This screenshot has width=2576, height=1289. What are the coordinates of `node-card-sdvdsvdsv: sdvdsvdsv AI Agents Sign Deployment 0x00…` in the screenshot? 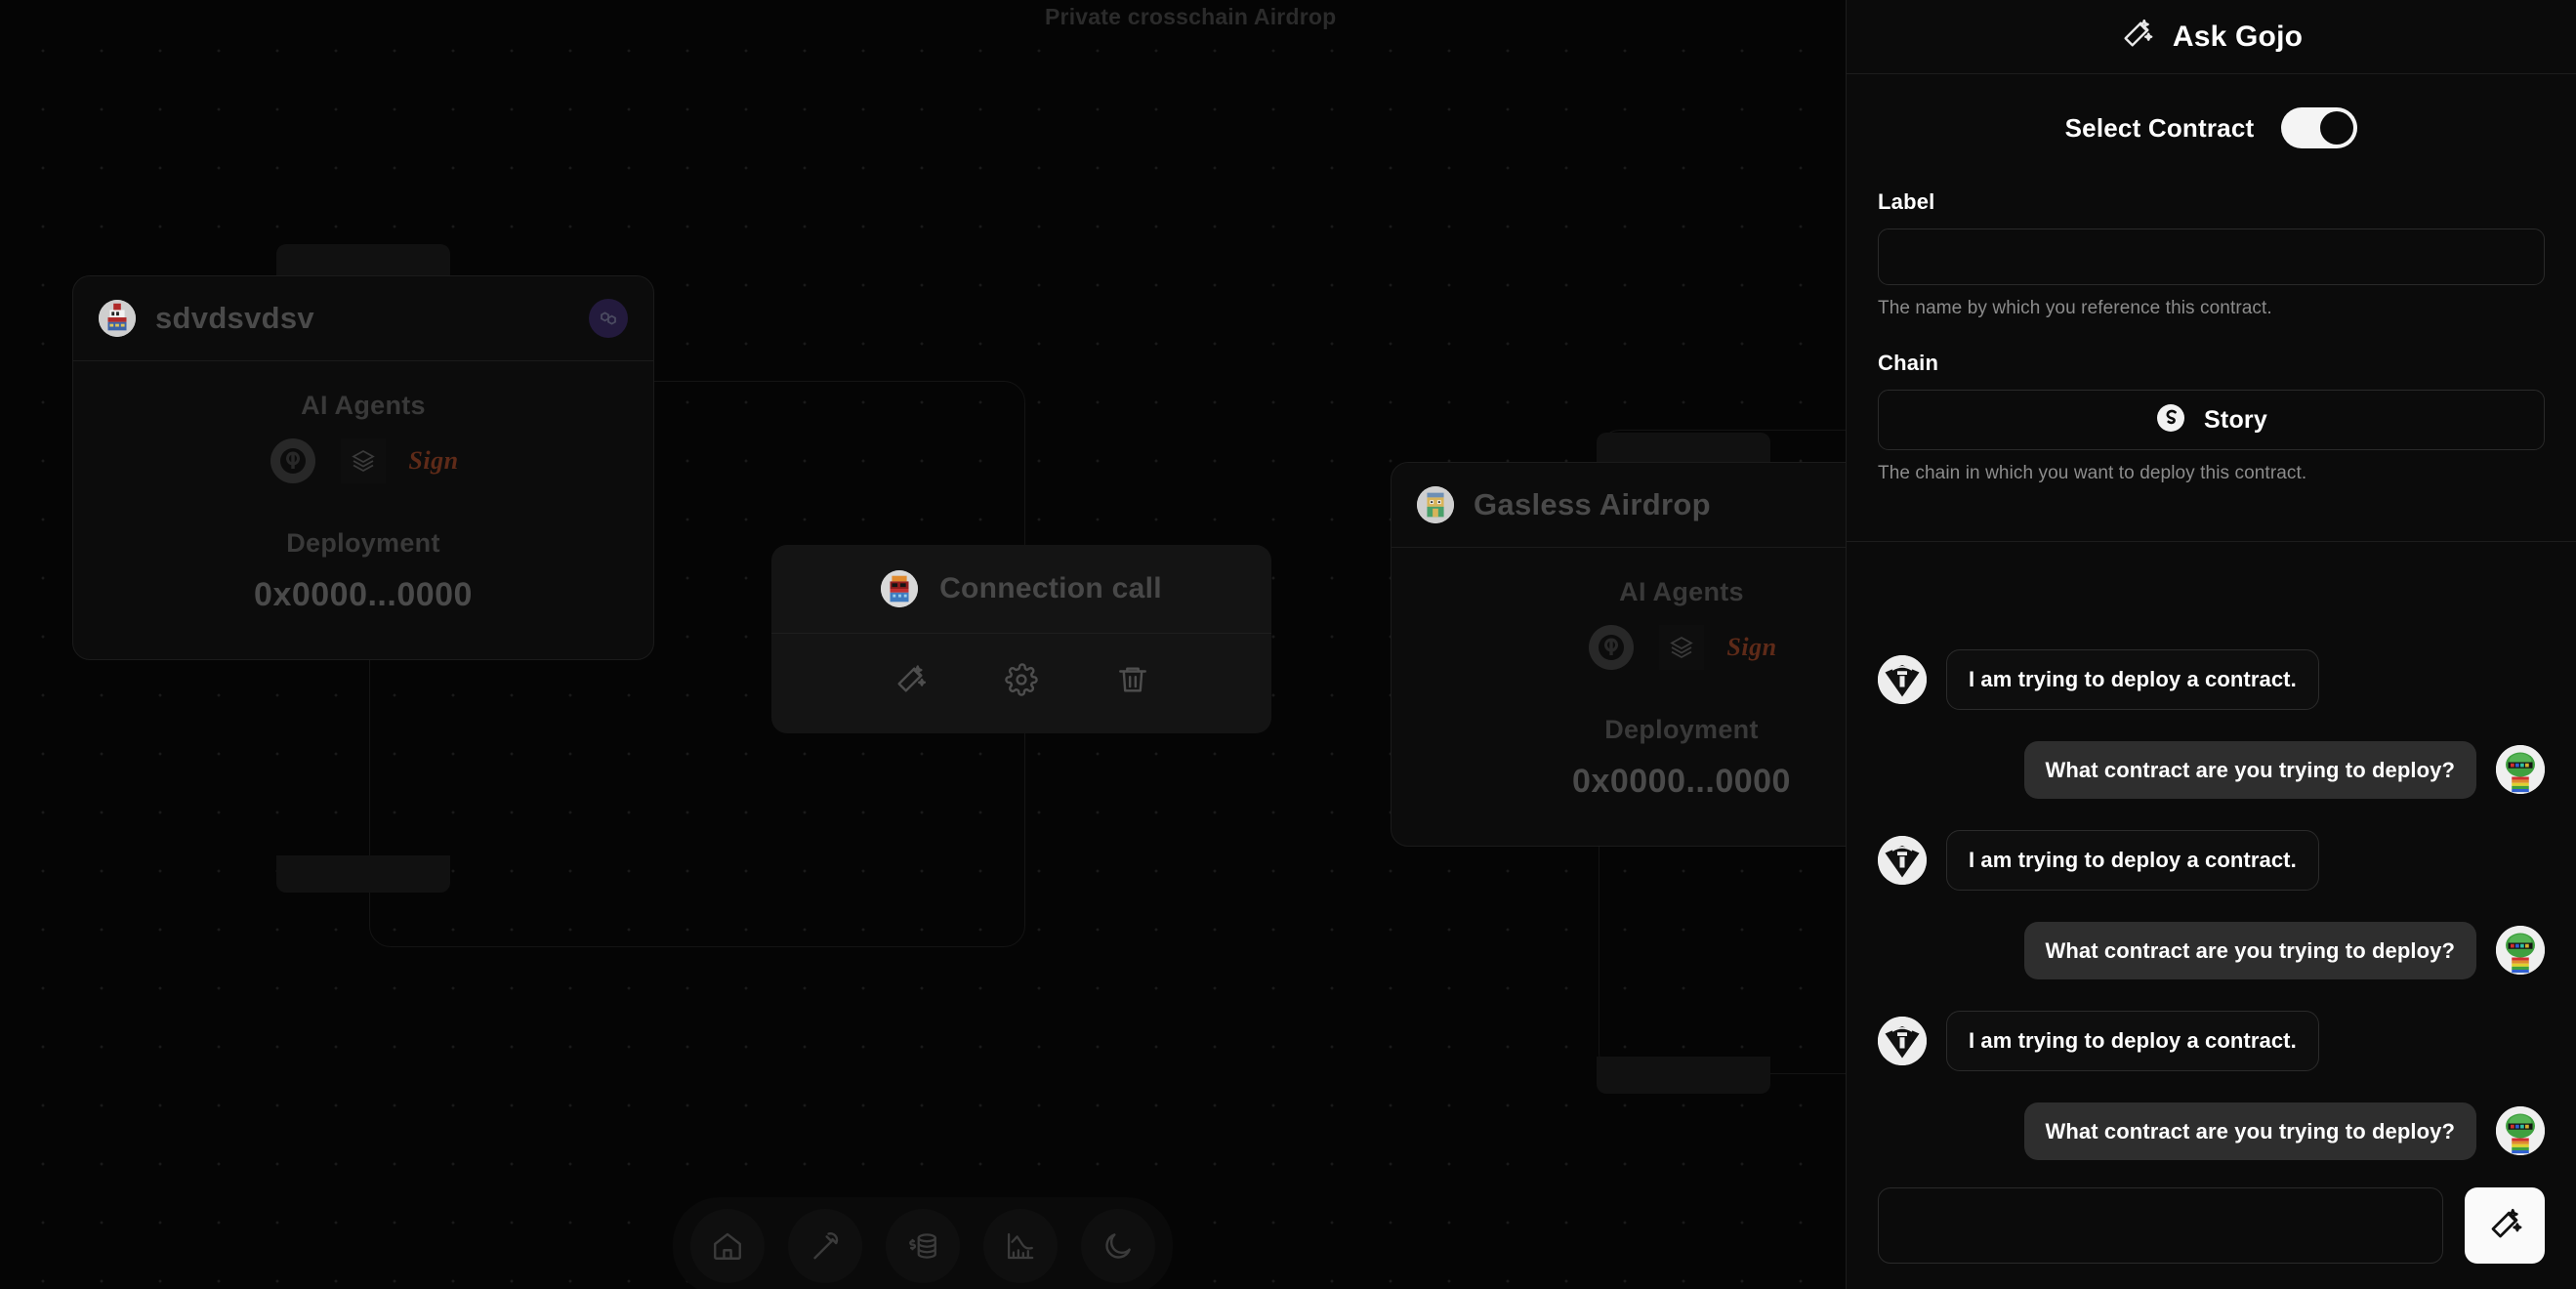 It's located at (363, 467).